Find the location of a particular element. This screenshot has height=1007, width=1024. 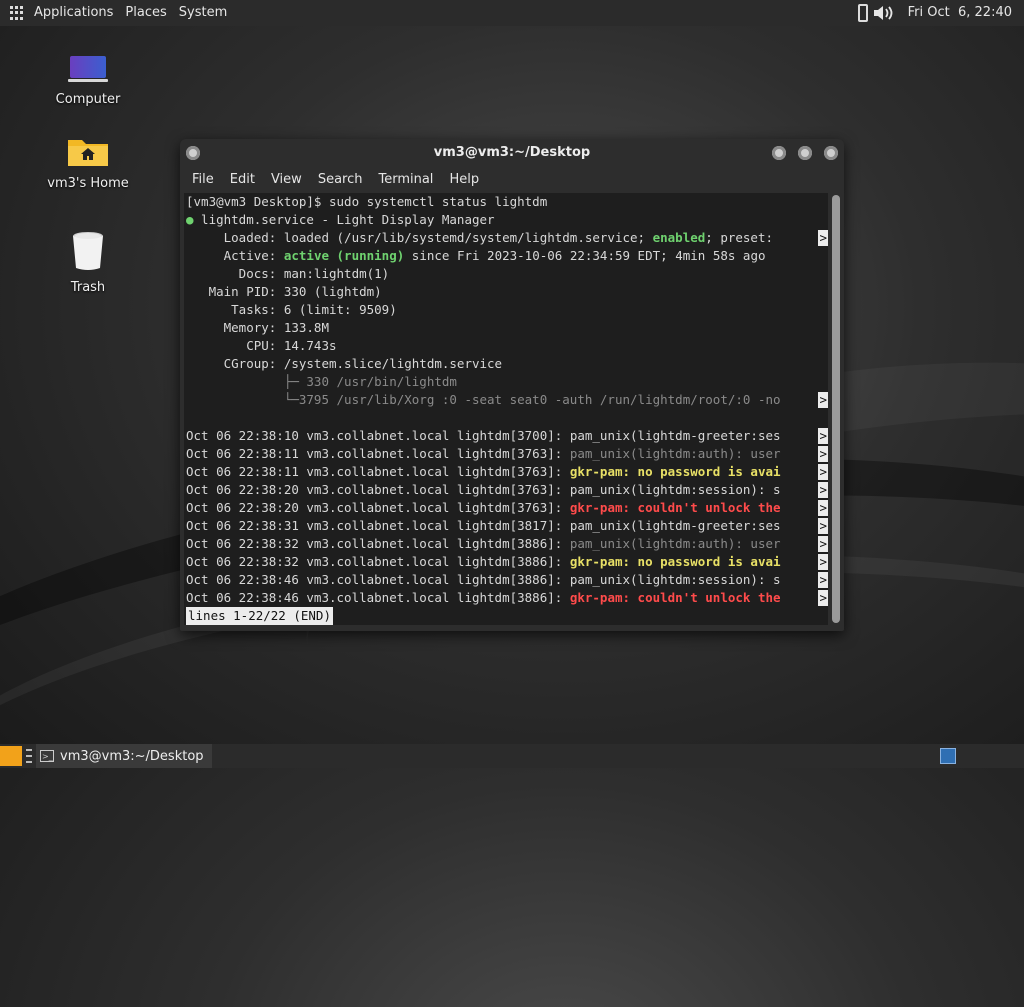

menu-search: Search is located at coordinates (340, 179).